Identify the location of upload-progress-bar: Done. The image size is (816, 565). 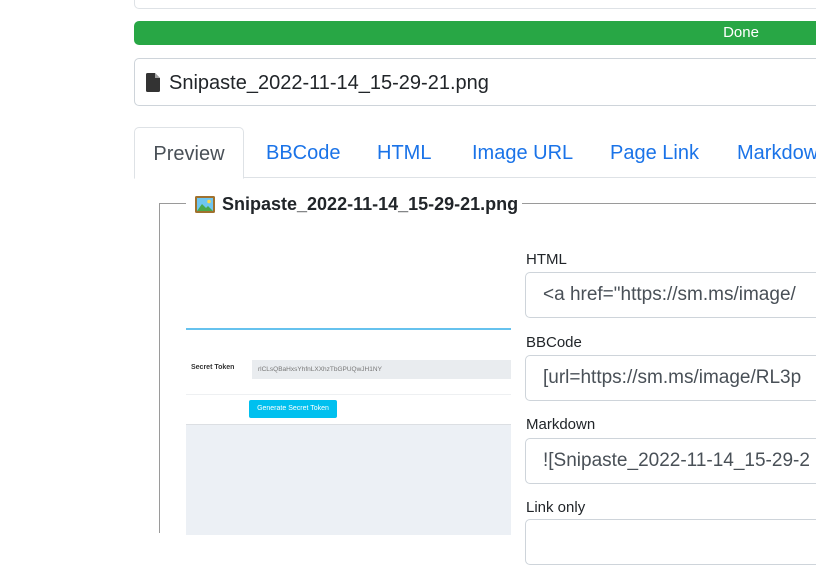
(475, 33).